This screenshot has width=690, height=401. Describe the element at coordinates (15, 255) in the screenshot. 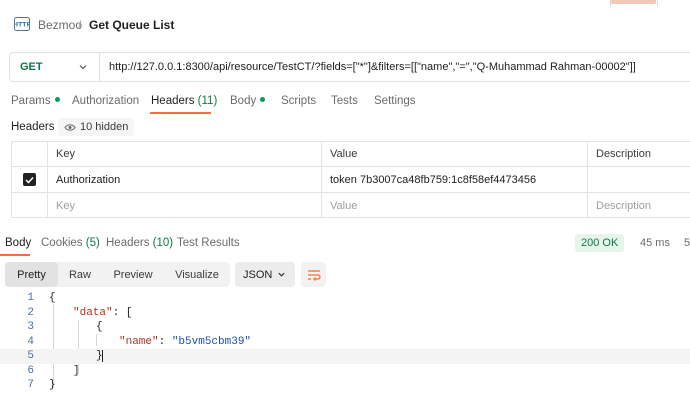

I see `active-response-tab-indicator` at that location.